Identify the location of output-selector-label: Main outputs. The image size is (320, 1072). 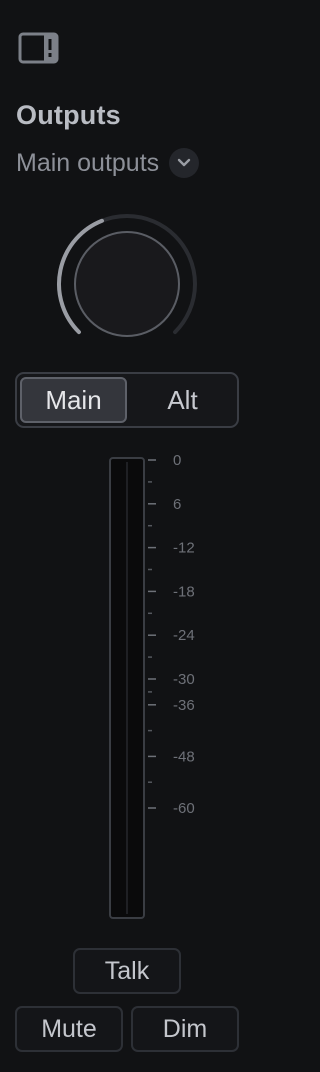
(88, 162).